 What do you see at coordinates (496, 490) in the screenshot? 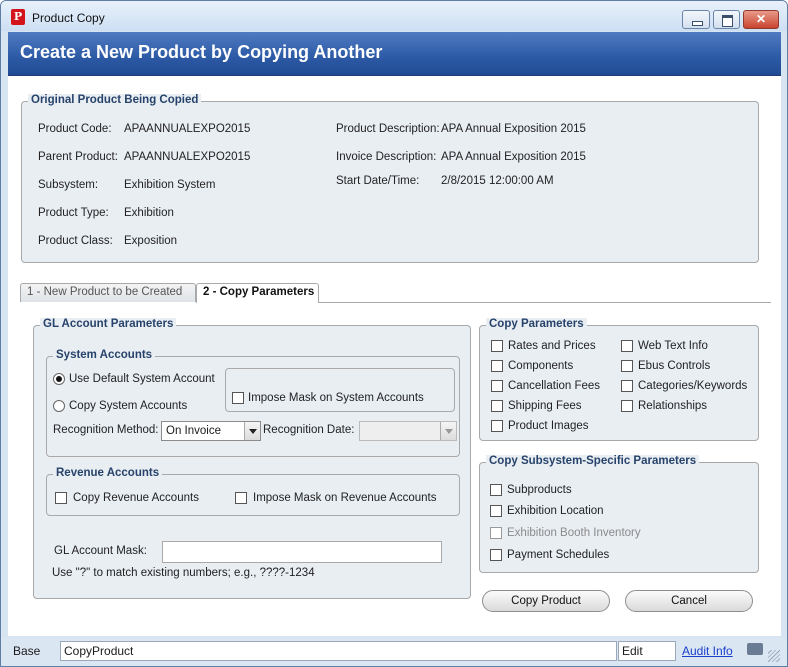
I see `subproducts-checkbox` at bounding box center [496, 490].